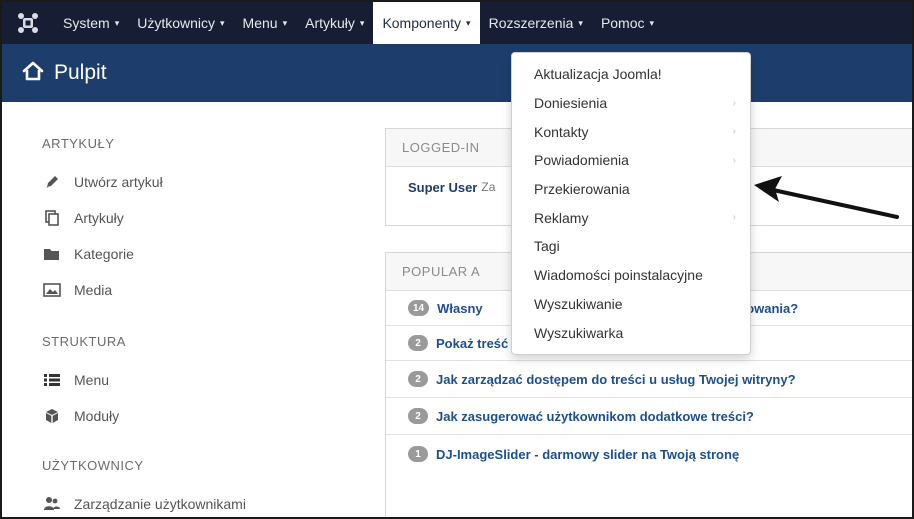 The image size is (914, 519). Describe the element at coordinates (578, 303) in the screenshot. I see `menu-item-label: Wyszukiwanie` at that location.